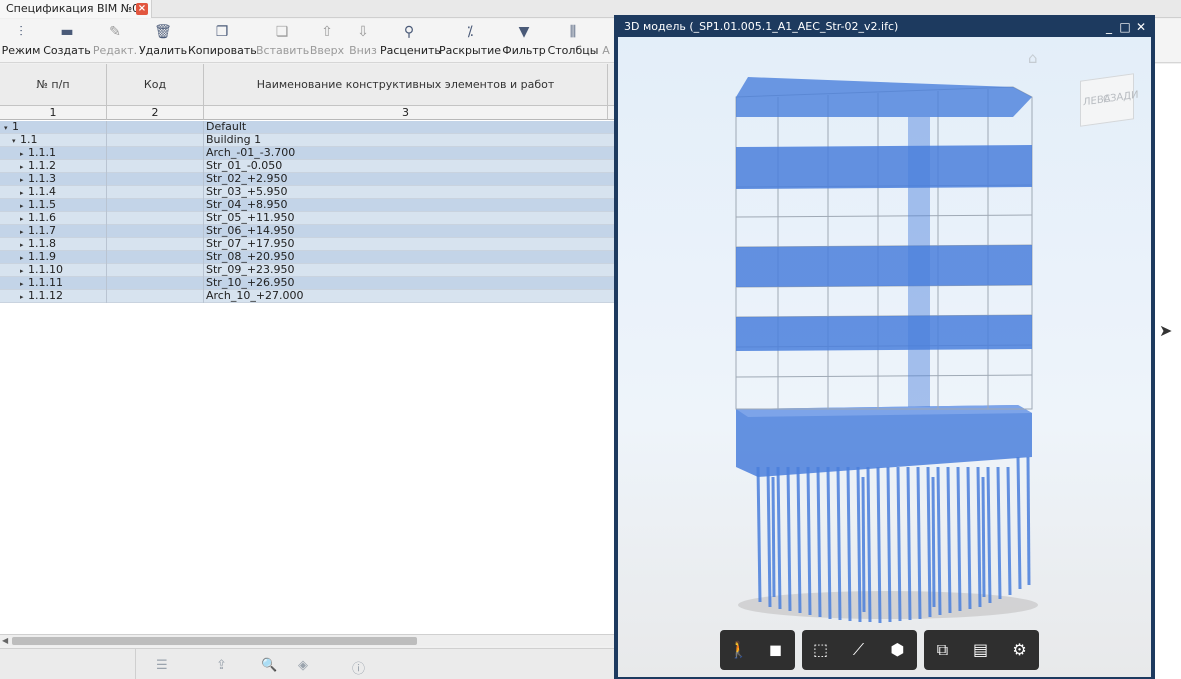  Describe the element at coordinates (303, 665) in the screenshot. I see `layers-icon: ◈` at that location.